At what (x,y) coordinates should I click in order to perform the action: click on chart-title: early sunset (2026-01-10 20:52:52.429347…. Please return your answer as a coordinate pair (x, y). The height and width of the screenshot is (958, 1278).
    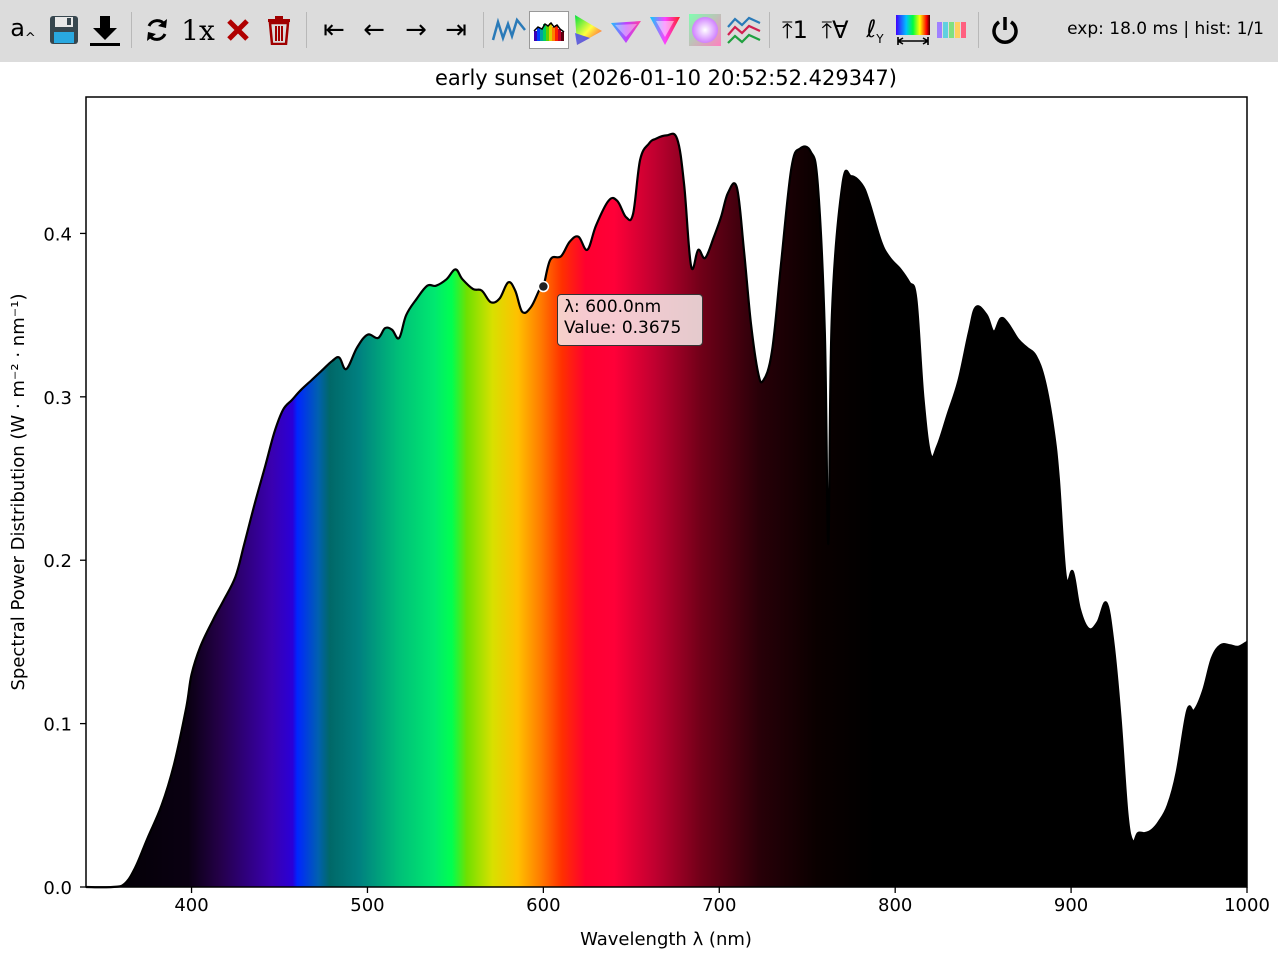
    Looking at the image, I should click on (666, 78).